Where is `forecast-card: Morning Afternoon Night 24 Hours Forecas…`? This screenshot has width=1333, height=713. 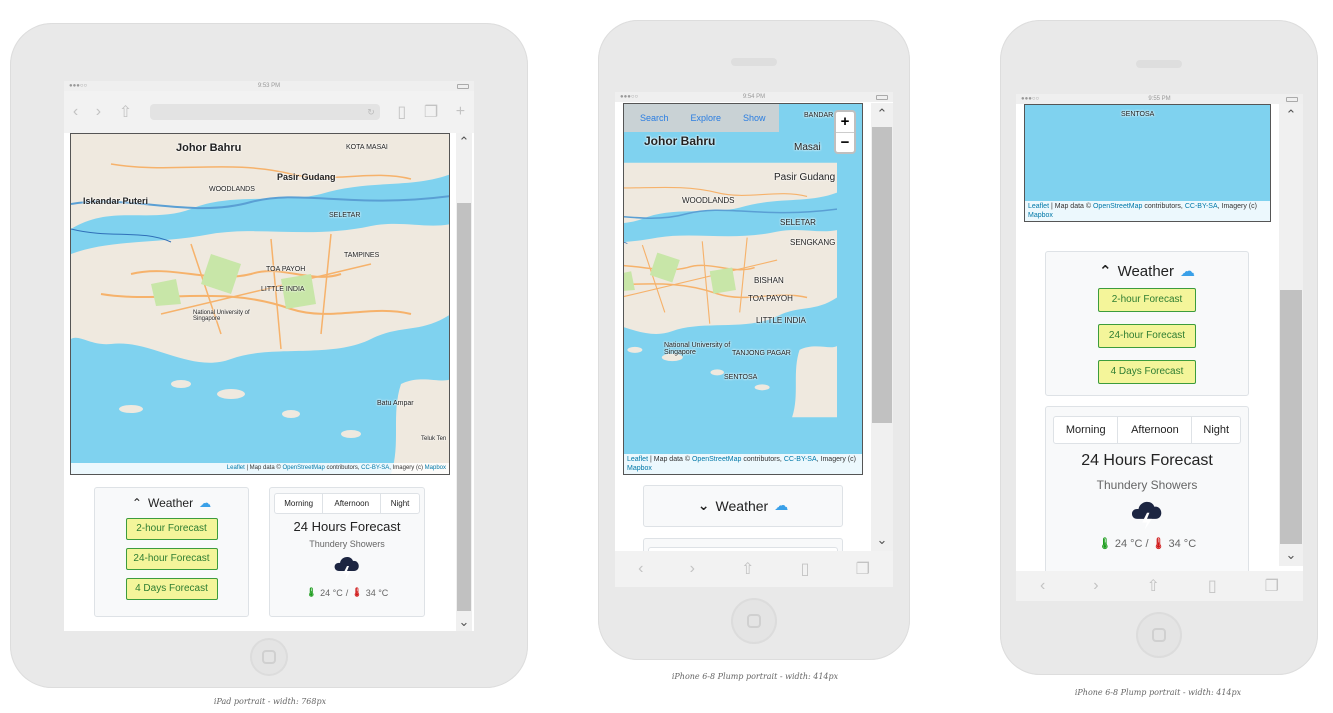 forecast-card: Morning Afternoon Night 24 Hours Forecas… is located at coordinates (1147, 492).